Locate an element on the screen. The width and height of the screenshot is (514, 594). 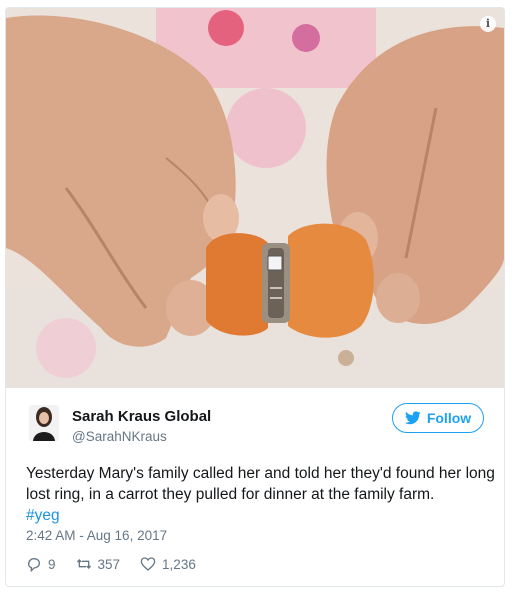
like-count: 1,236 is located at coordinates (179, 564).